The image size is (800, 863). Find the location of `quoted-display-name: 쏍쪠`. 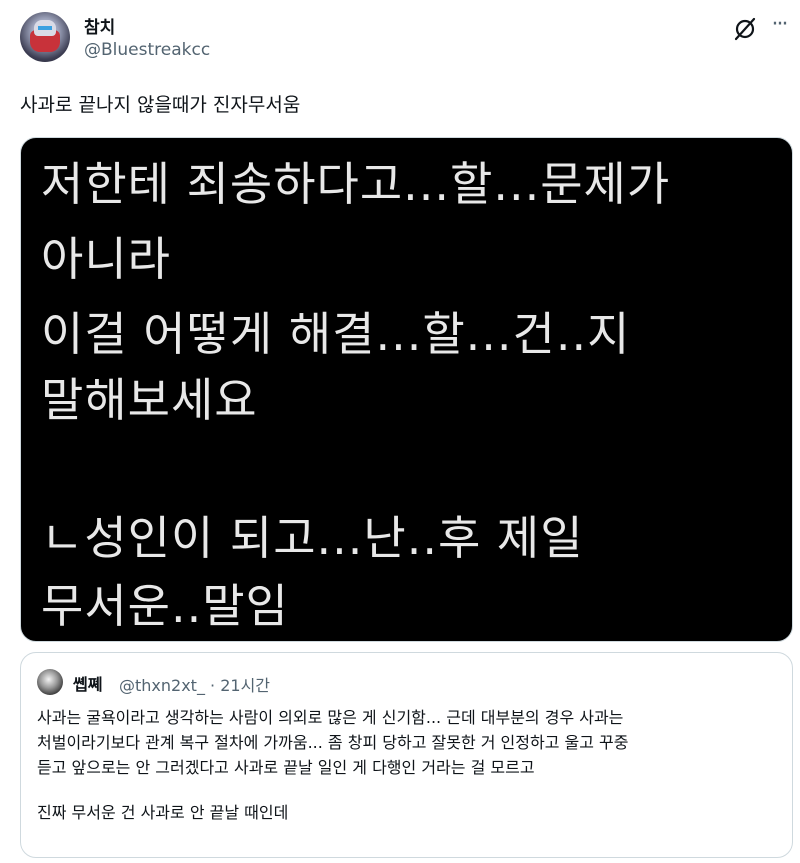

quoted-display-name: 쏍쪠 is located at coordinates (88, 684).